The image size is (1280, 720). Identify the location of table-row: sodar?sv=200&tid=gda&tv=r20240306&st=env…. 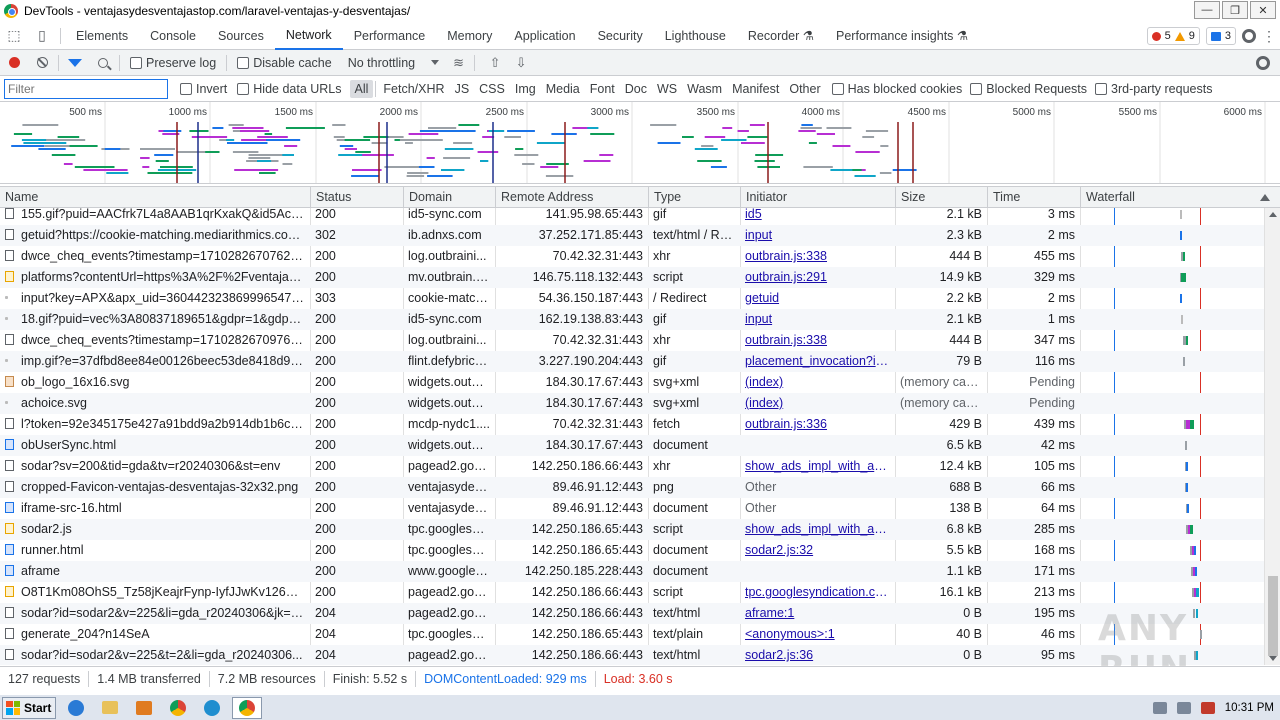
(632, 466).